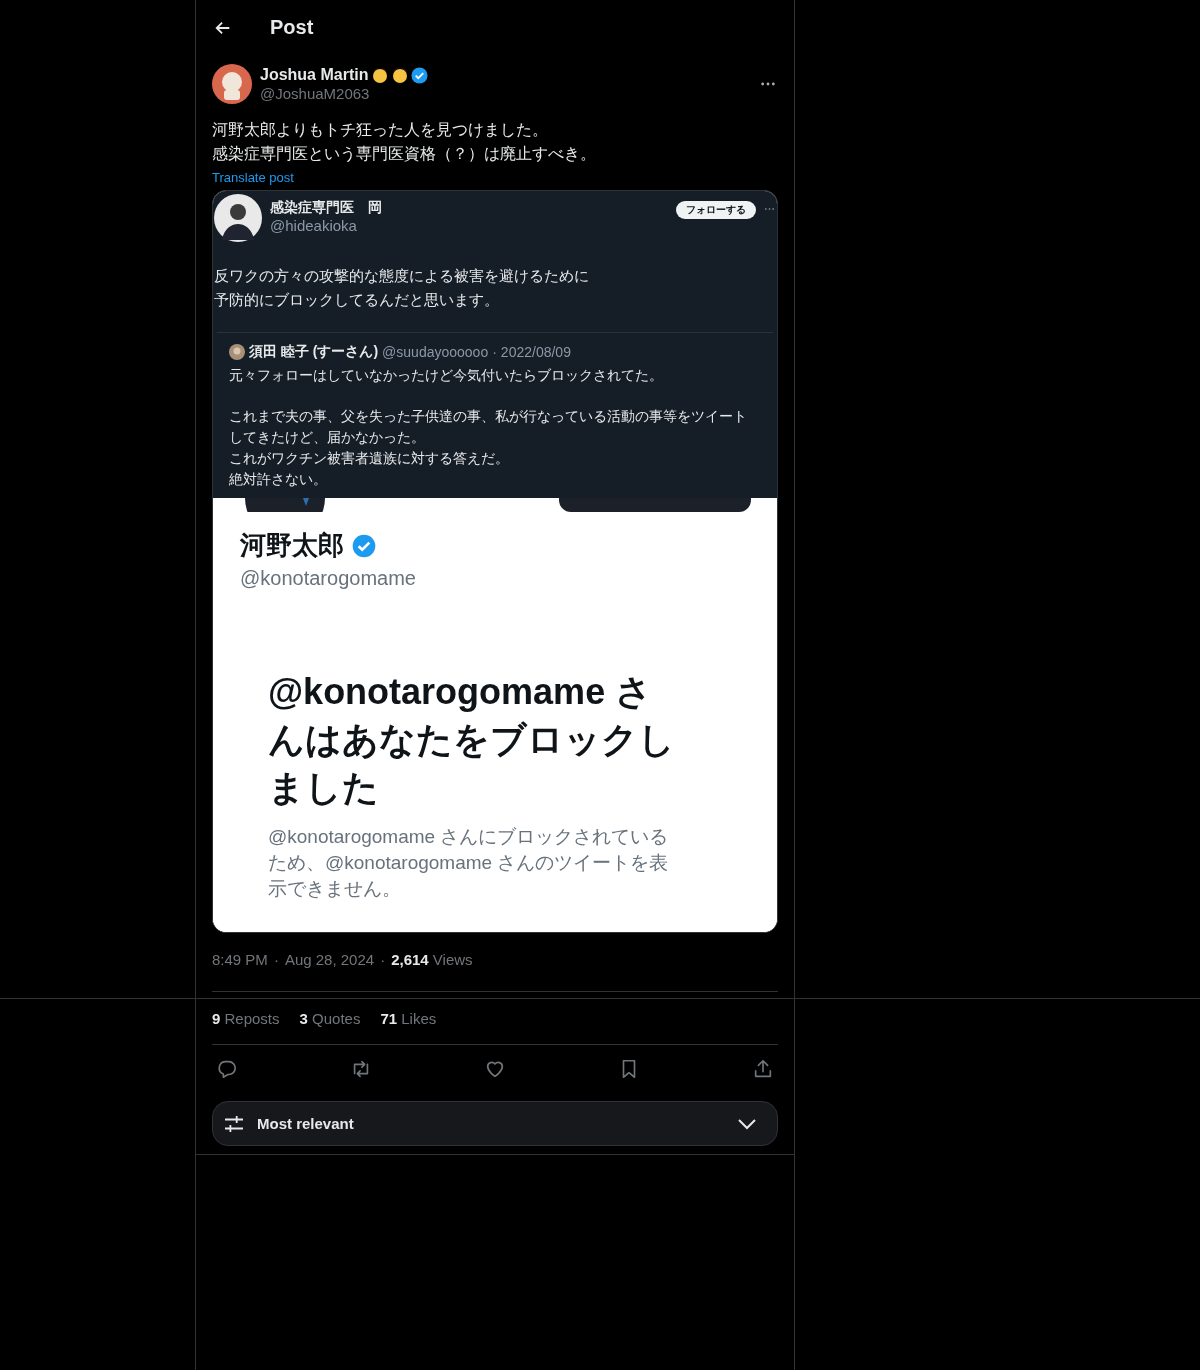 This screenshot has height=1370, width=1200. What do you see at coordinates (488, 448) in the screenshot?
I see `quoted-text: これまで夫の事、父を失った子供達の事、私が行なっている活動の事等をツイート してきたけど、届かなかった。 これがワクチン被害者遺族に対する答えだ。 絶対許さない。` at bounding box center [488, 448].